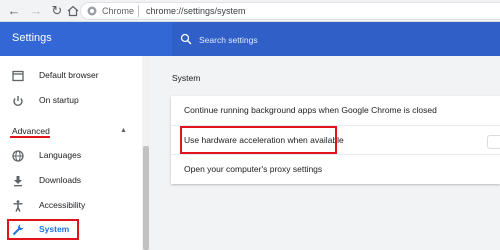  What do you see at coordinates (73, 11) in the screenshot?
I see `home-icon` at bounding box center [73, 11].